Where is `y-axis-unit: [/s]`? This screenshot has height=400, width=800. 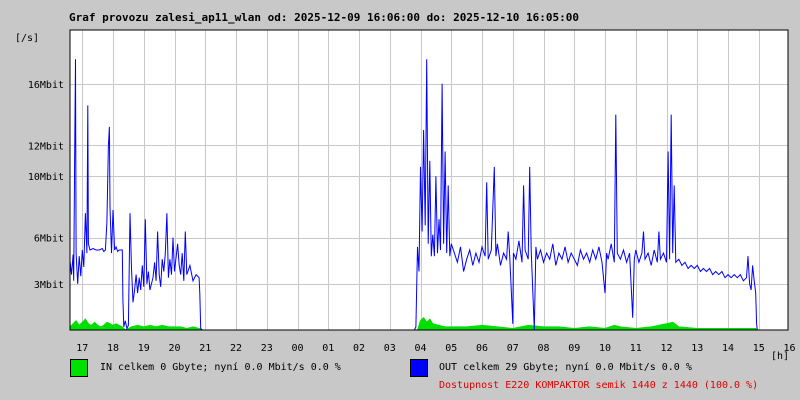 y-axis-unit: [/s] is located at coordinates (27, 38).